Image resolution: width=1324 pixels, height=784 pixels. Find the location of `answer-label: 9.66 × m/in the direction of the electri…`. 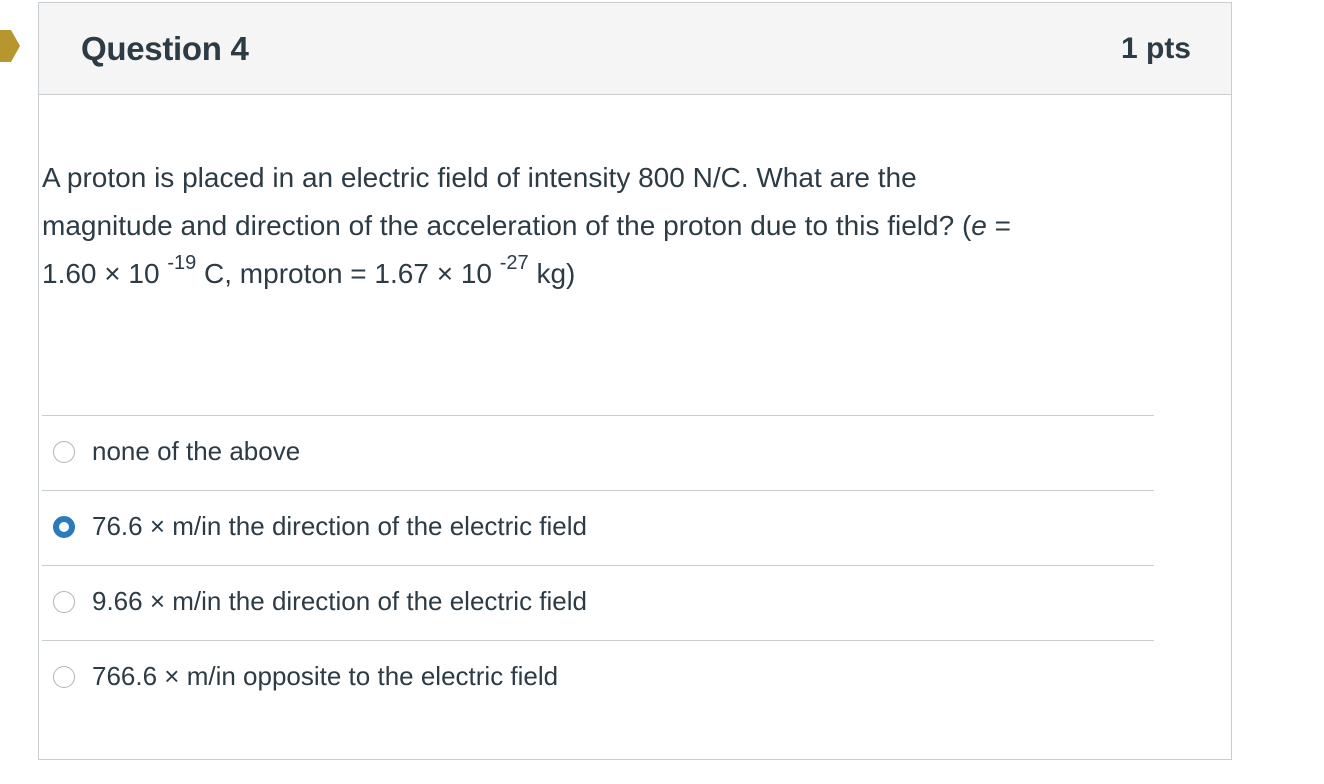

answer-label: 9.66 × m/in the direction of the electri… is located at coordinates (339, 601).